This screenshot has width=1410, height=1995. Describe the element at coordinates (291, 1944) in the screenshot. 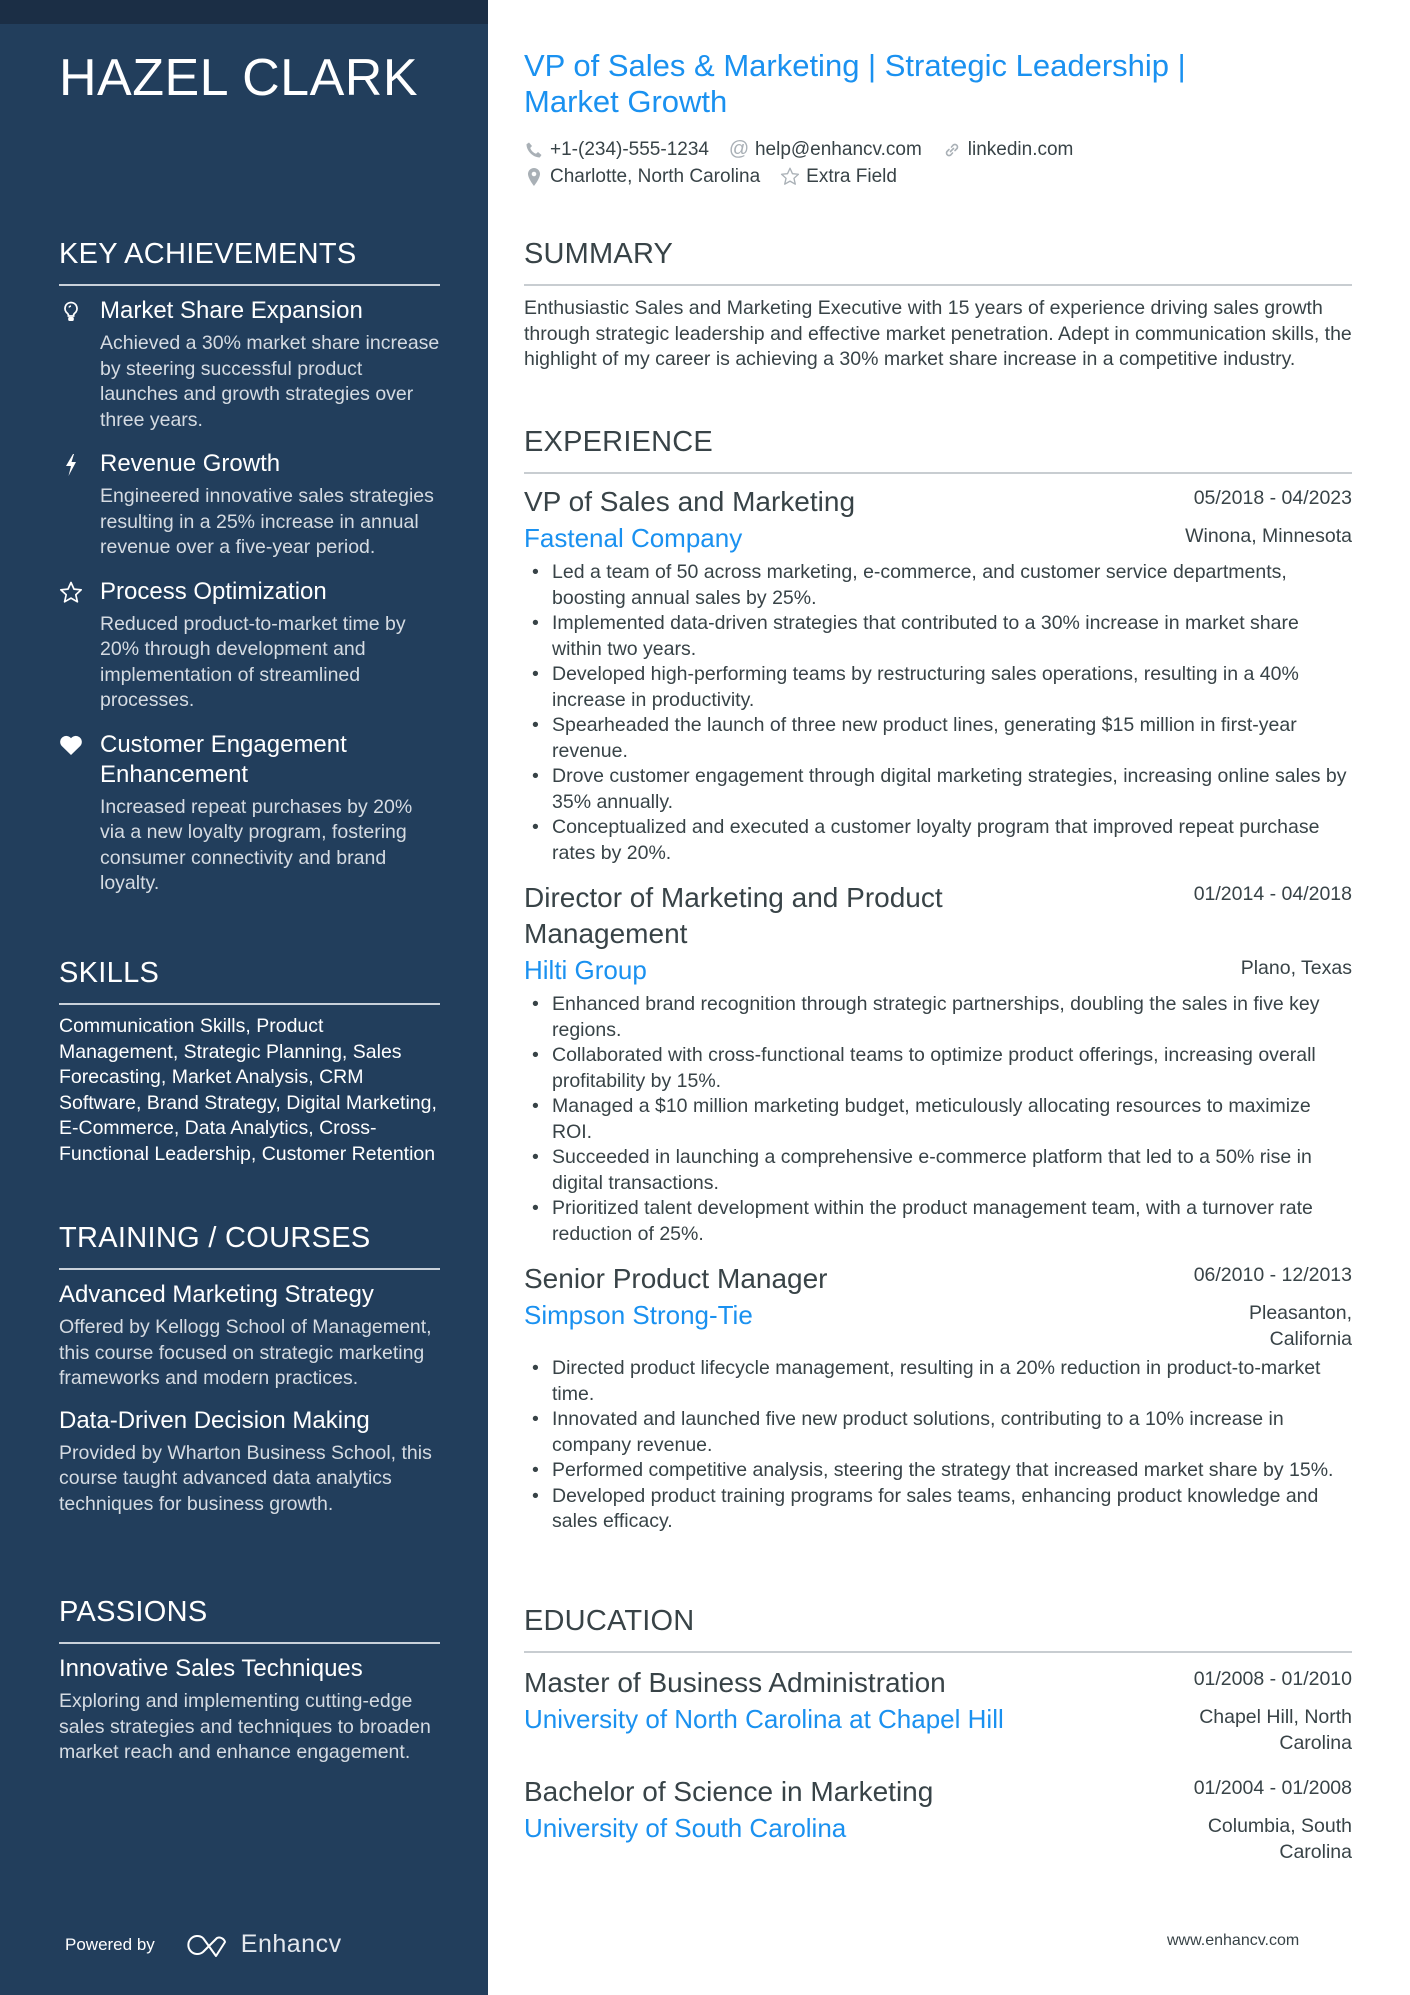

I see `brand-name: Enhancv` at that location.